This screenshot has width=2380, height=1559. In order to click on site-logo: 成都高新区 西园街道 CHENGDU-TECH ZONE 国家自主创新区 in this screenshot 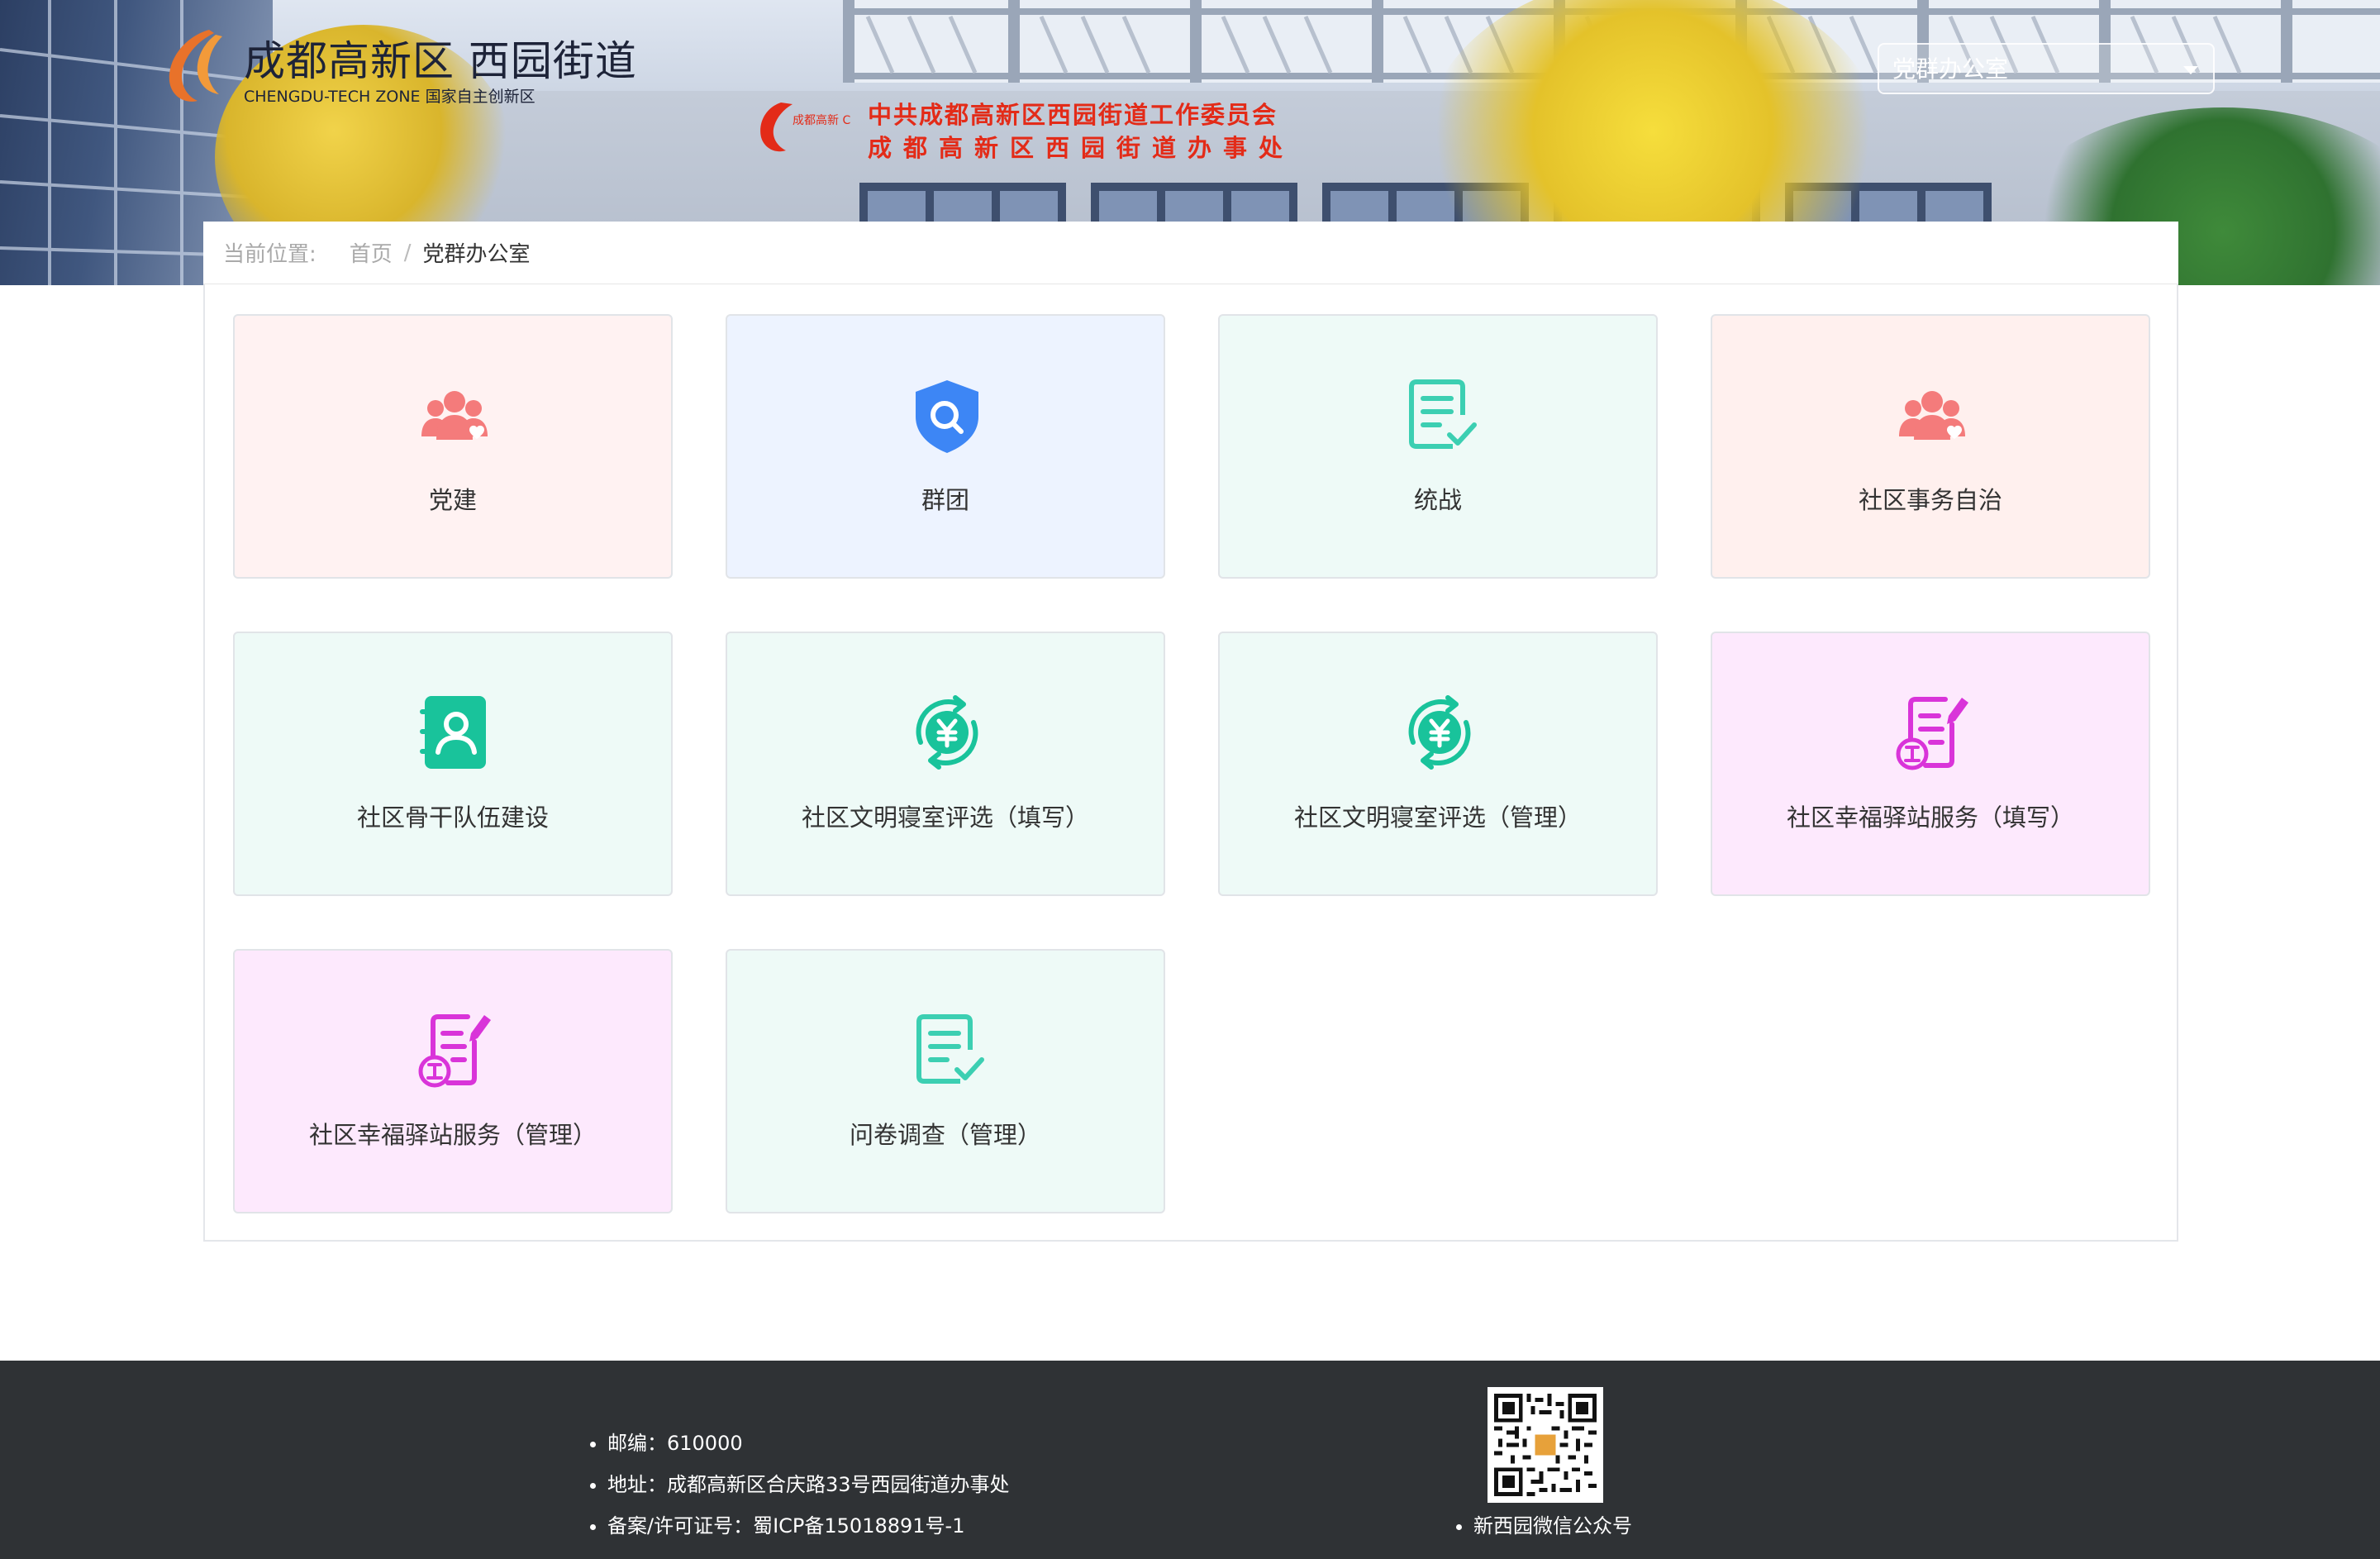, I will do `click(398, 70)`.